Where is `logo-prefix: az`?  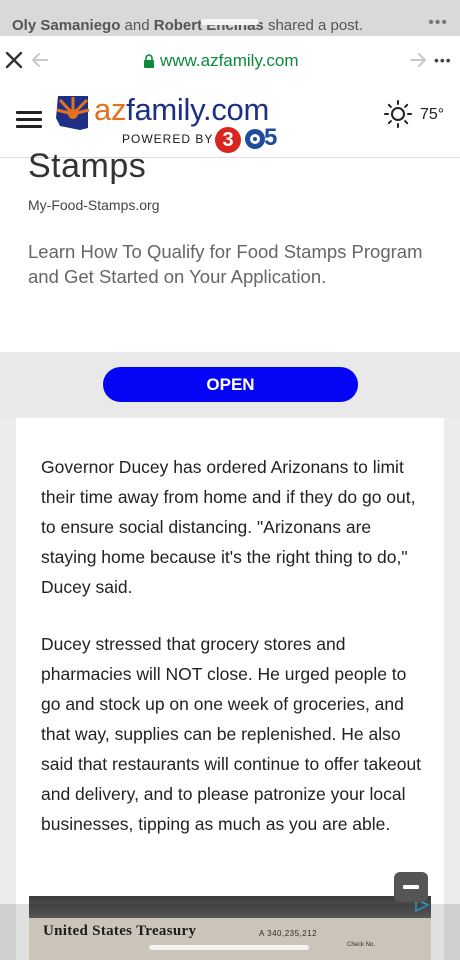
logo-prefix: az is located at coordinates (110, 109).